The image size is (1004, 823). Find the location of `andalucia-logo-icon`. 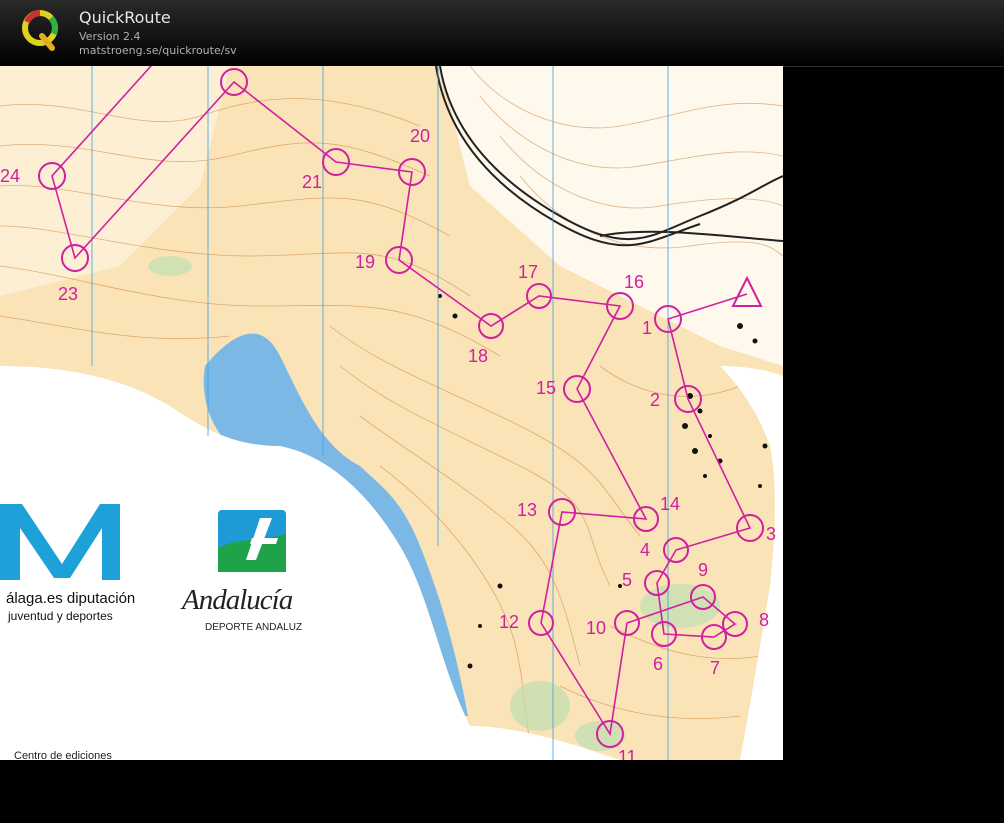

andalucia-logo-icon is located at coordinates (252, 541).